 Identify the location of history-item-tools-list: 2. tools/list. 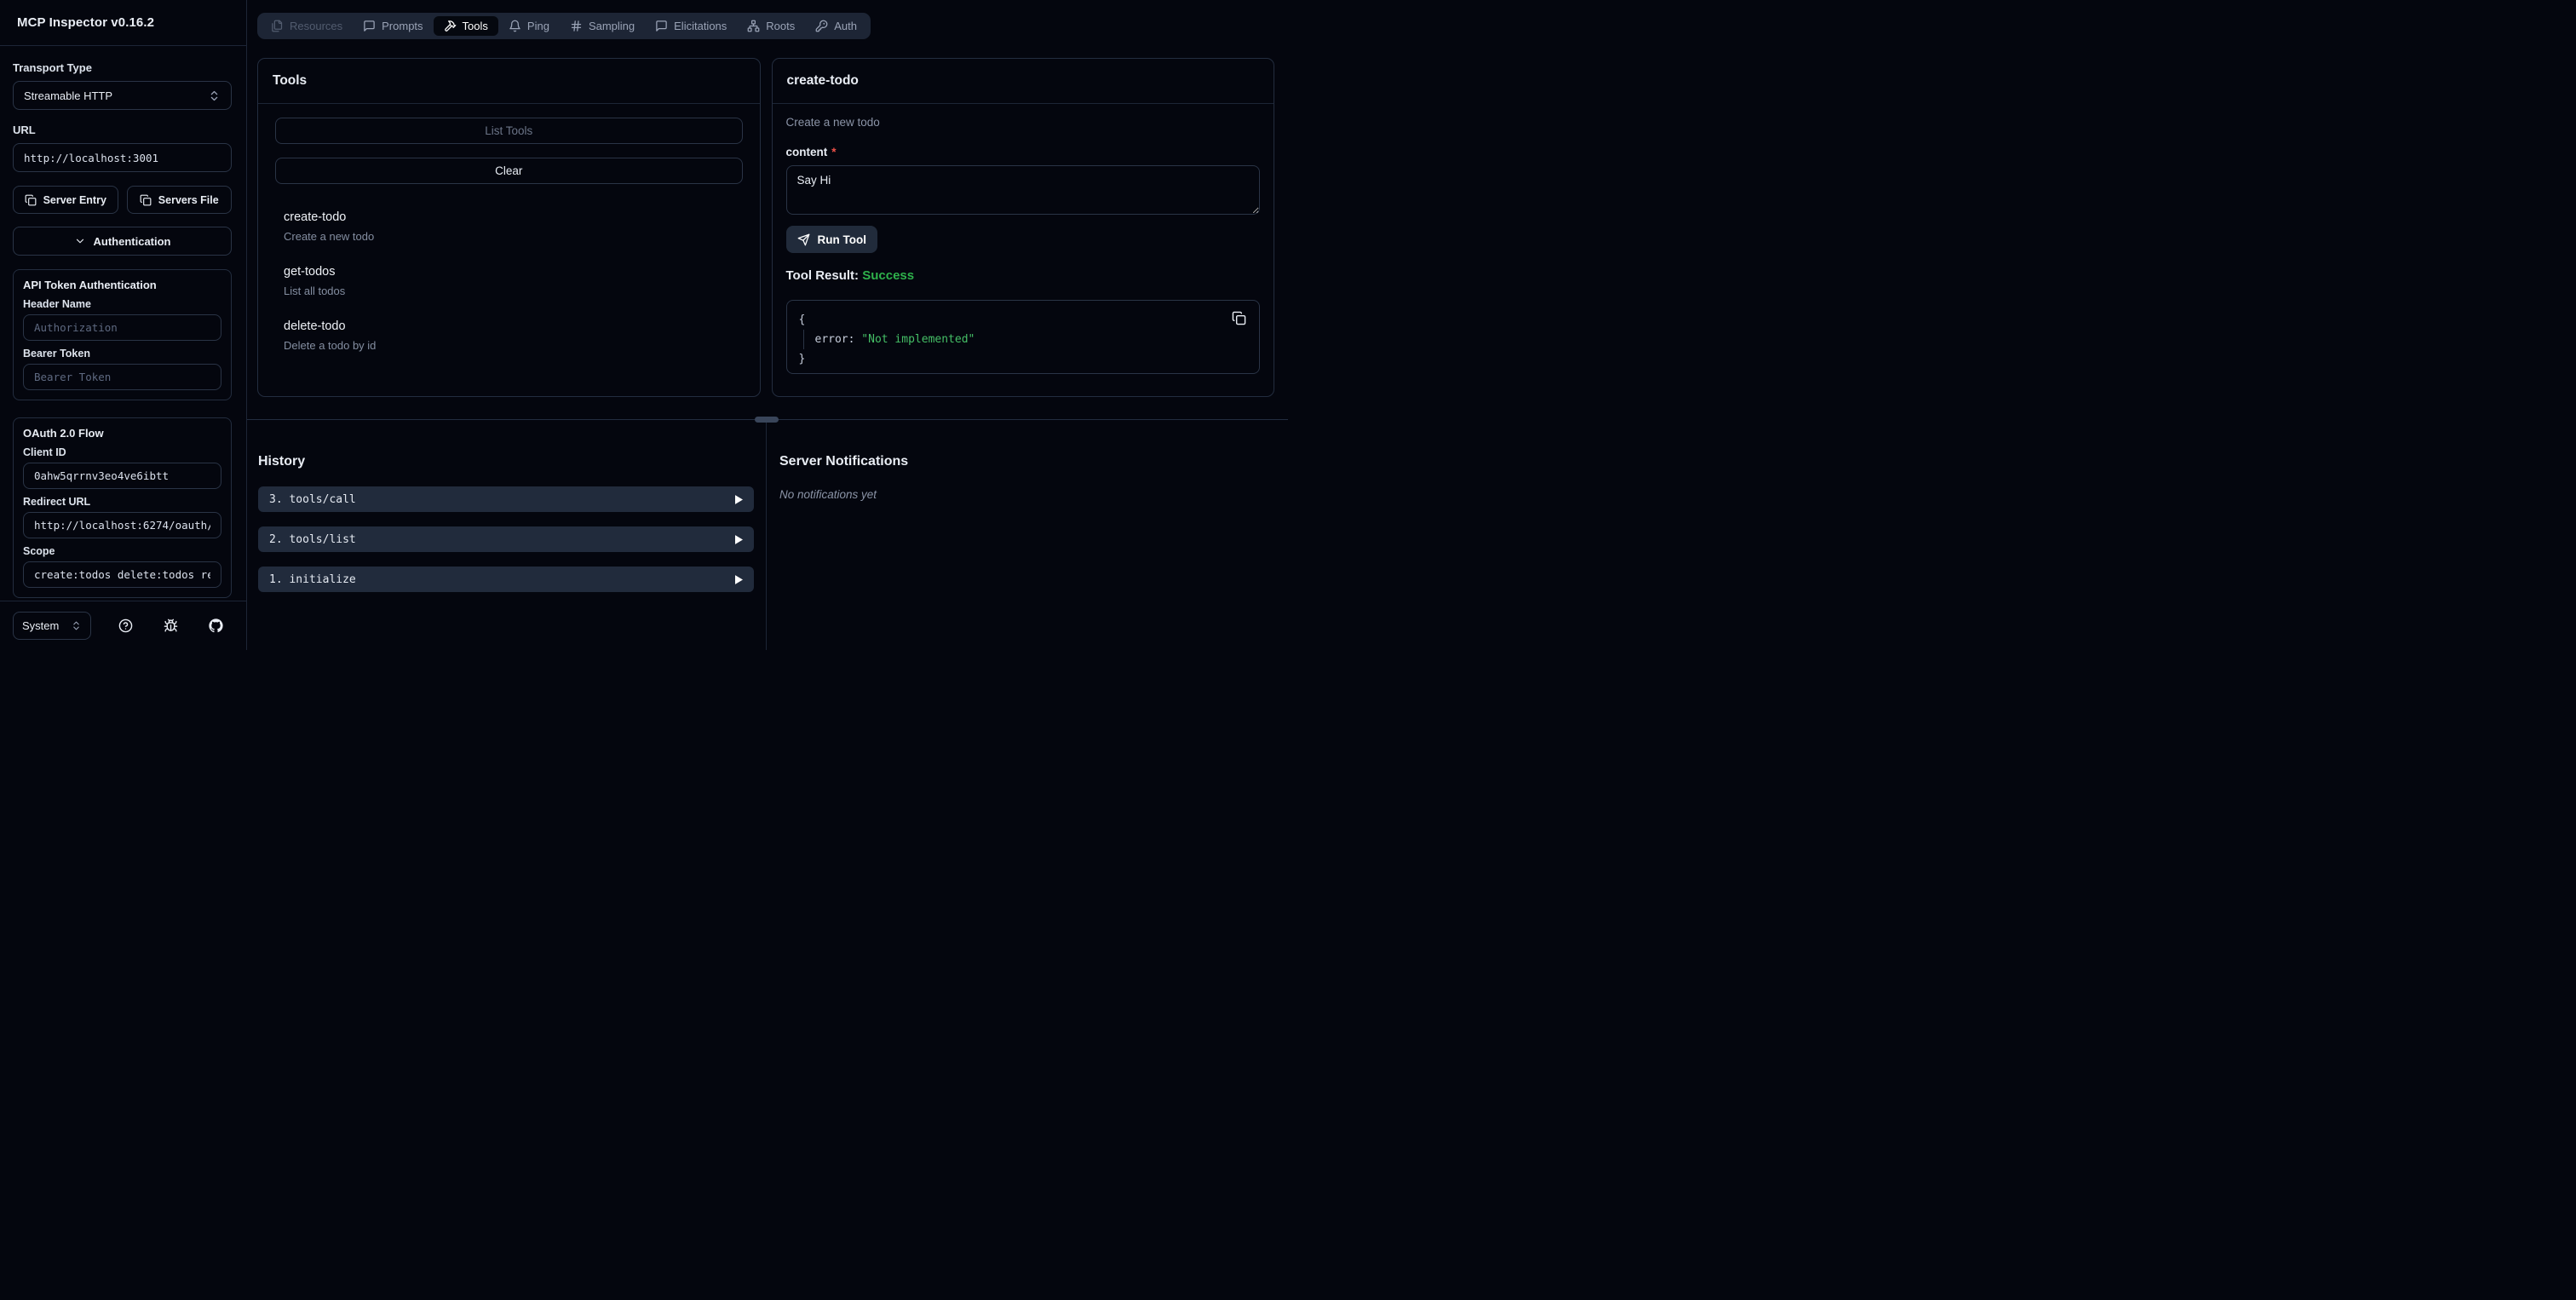
(506, 539).